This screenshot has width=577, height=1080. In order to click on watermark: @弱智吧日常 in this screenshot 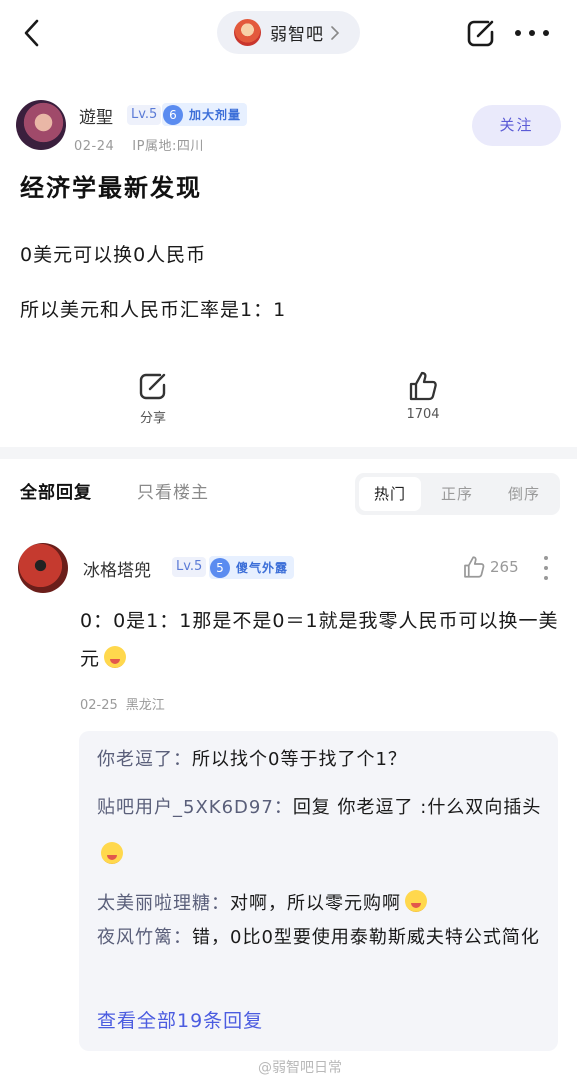, I will do `click(300, 1068)`.